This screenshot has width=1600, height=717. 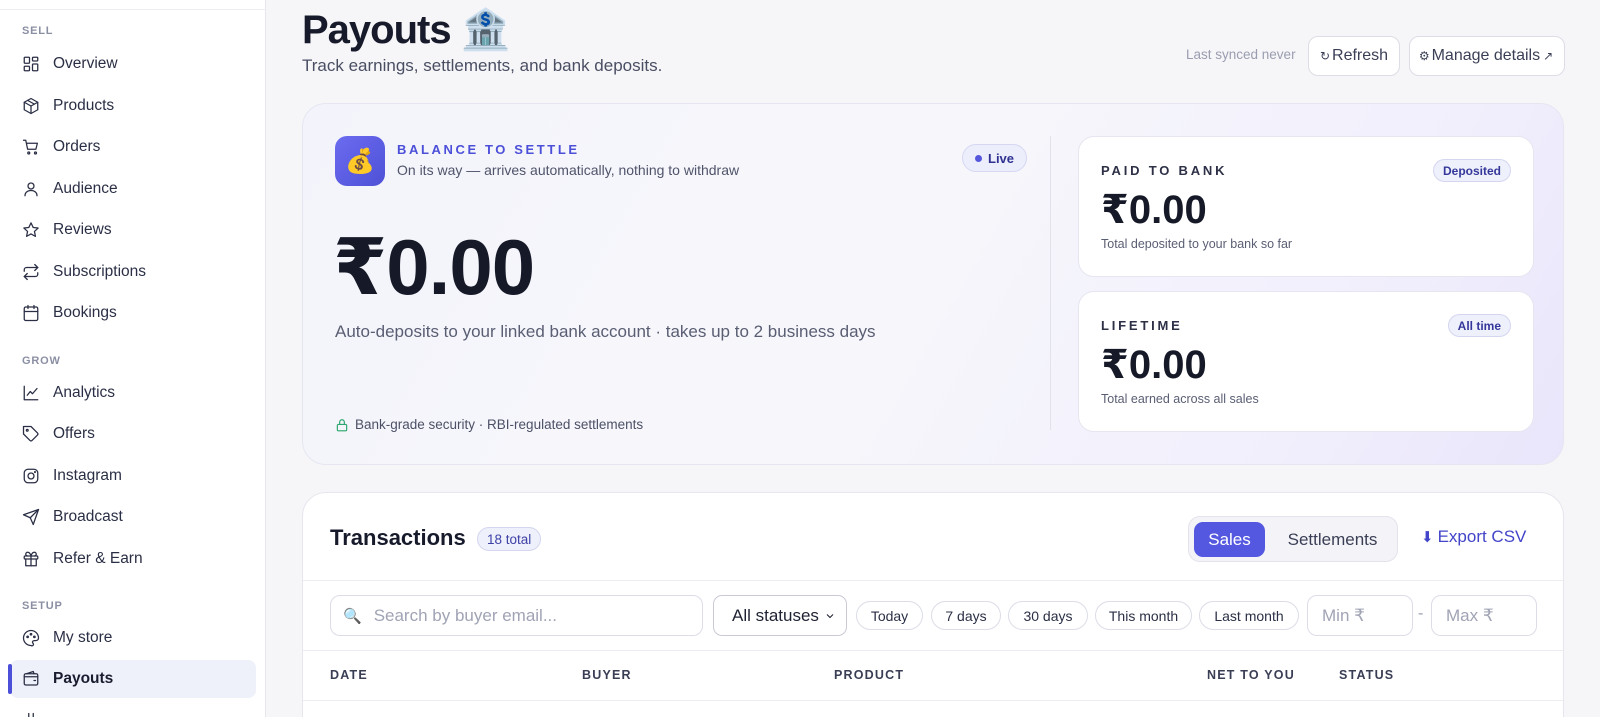 What do you see at coordinates (349, 675) in the screenshot?
I see `column-header-date: DATE` at bounding box center [349, 675].